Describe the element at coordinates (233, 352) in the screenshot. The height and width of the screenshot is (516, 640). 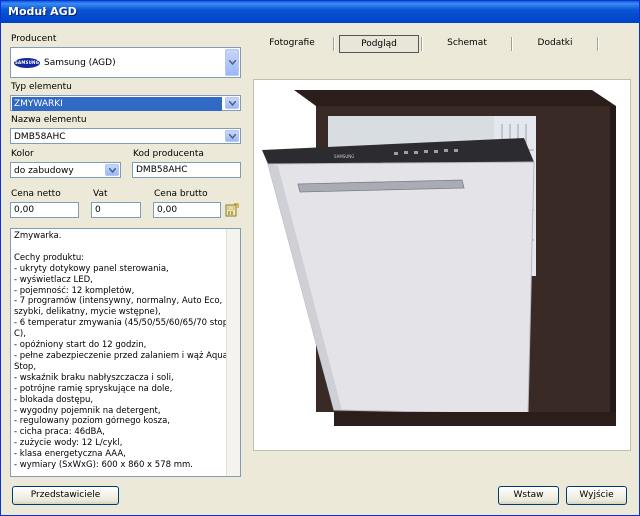
I see `description-scrollbar` at that location.